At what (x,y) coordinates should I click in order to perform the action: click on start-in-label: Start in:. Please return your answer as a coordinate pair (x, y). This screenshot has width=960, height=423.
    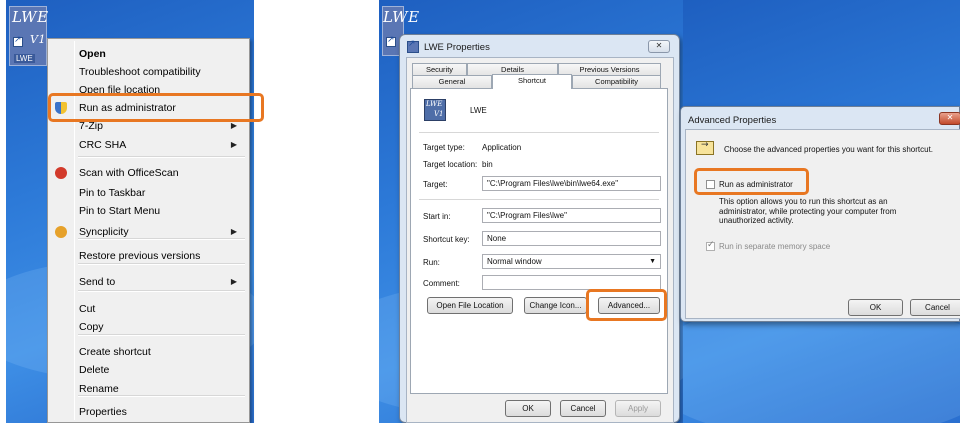
    Looking at the image, I should click on (437, 216).